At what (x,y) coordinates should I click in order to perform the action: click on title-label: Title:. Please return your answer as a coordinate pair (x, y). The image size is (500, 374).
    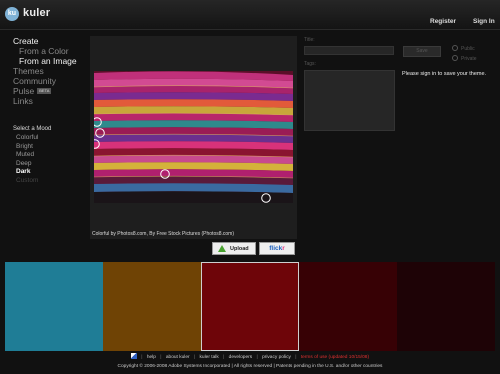
    Looking at the image, I should click on (309, 40).